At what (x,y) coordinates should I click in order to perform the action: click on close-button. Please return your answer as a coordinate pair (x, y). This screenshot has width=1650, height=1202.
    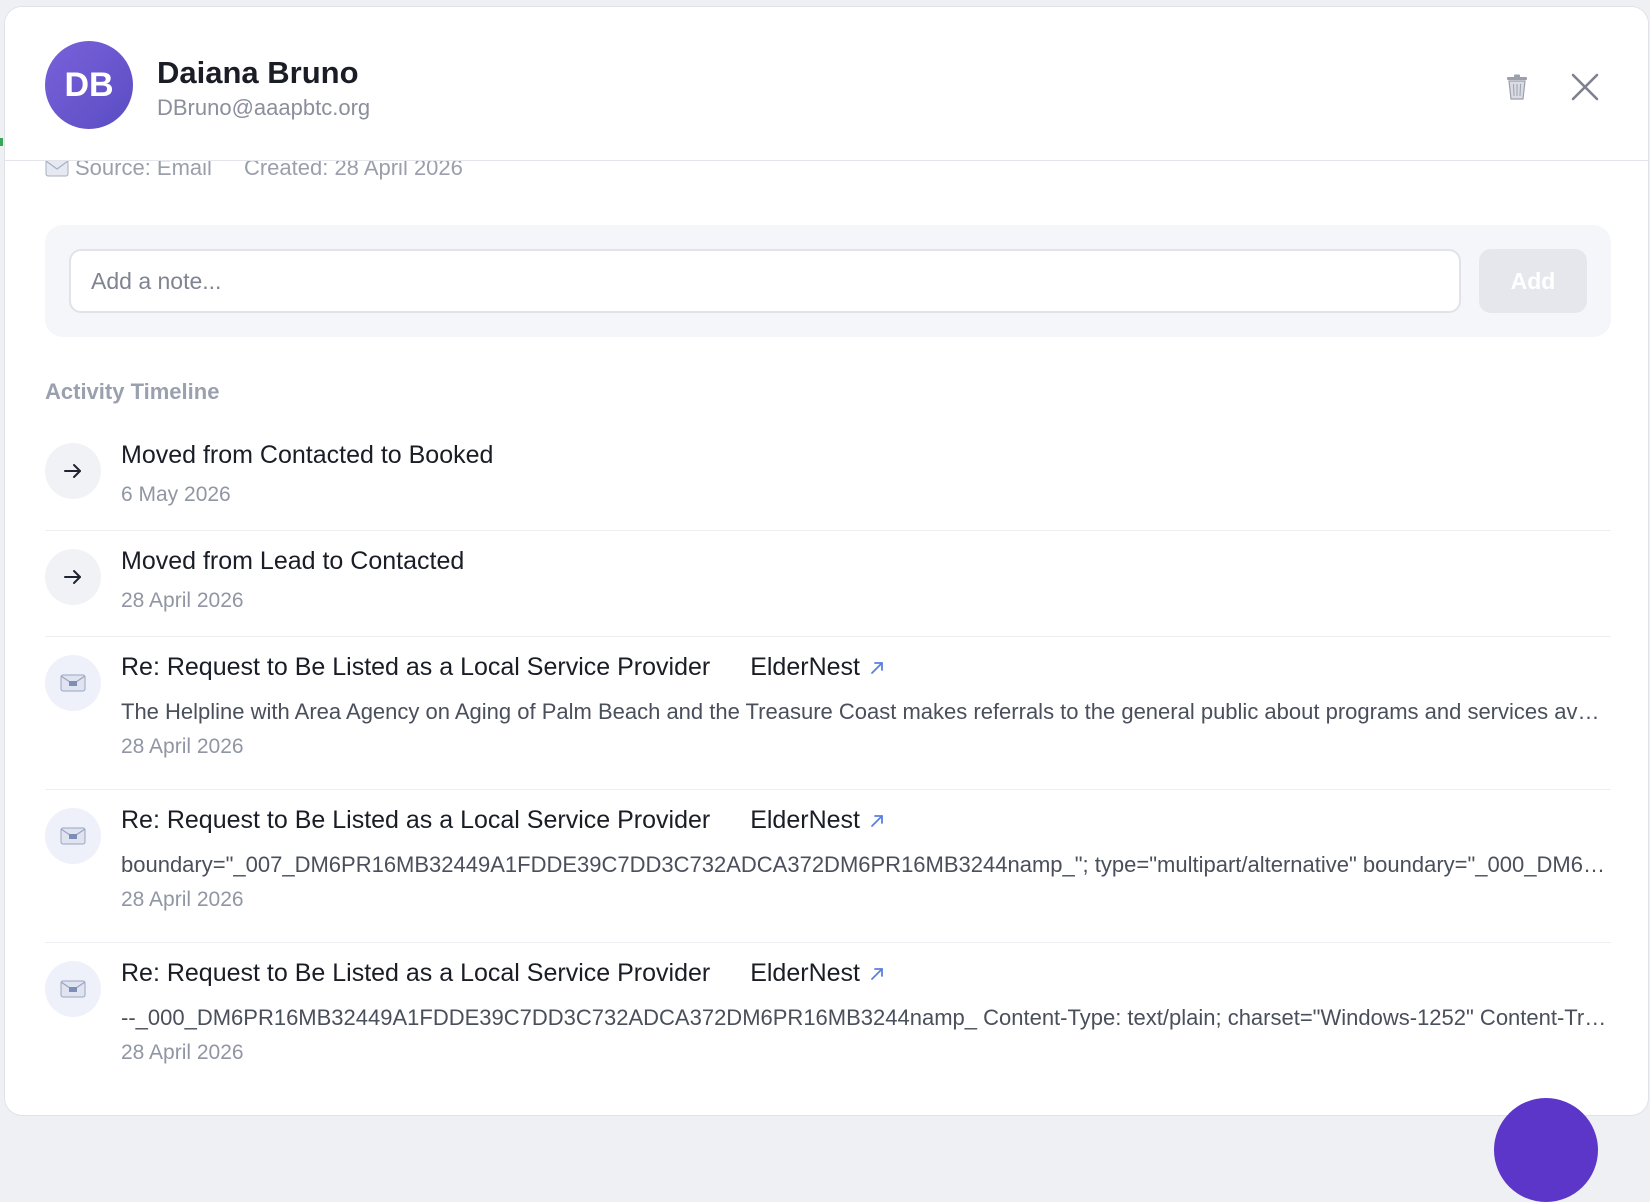
    Looking at the image, I should click on (1585, 87).